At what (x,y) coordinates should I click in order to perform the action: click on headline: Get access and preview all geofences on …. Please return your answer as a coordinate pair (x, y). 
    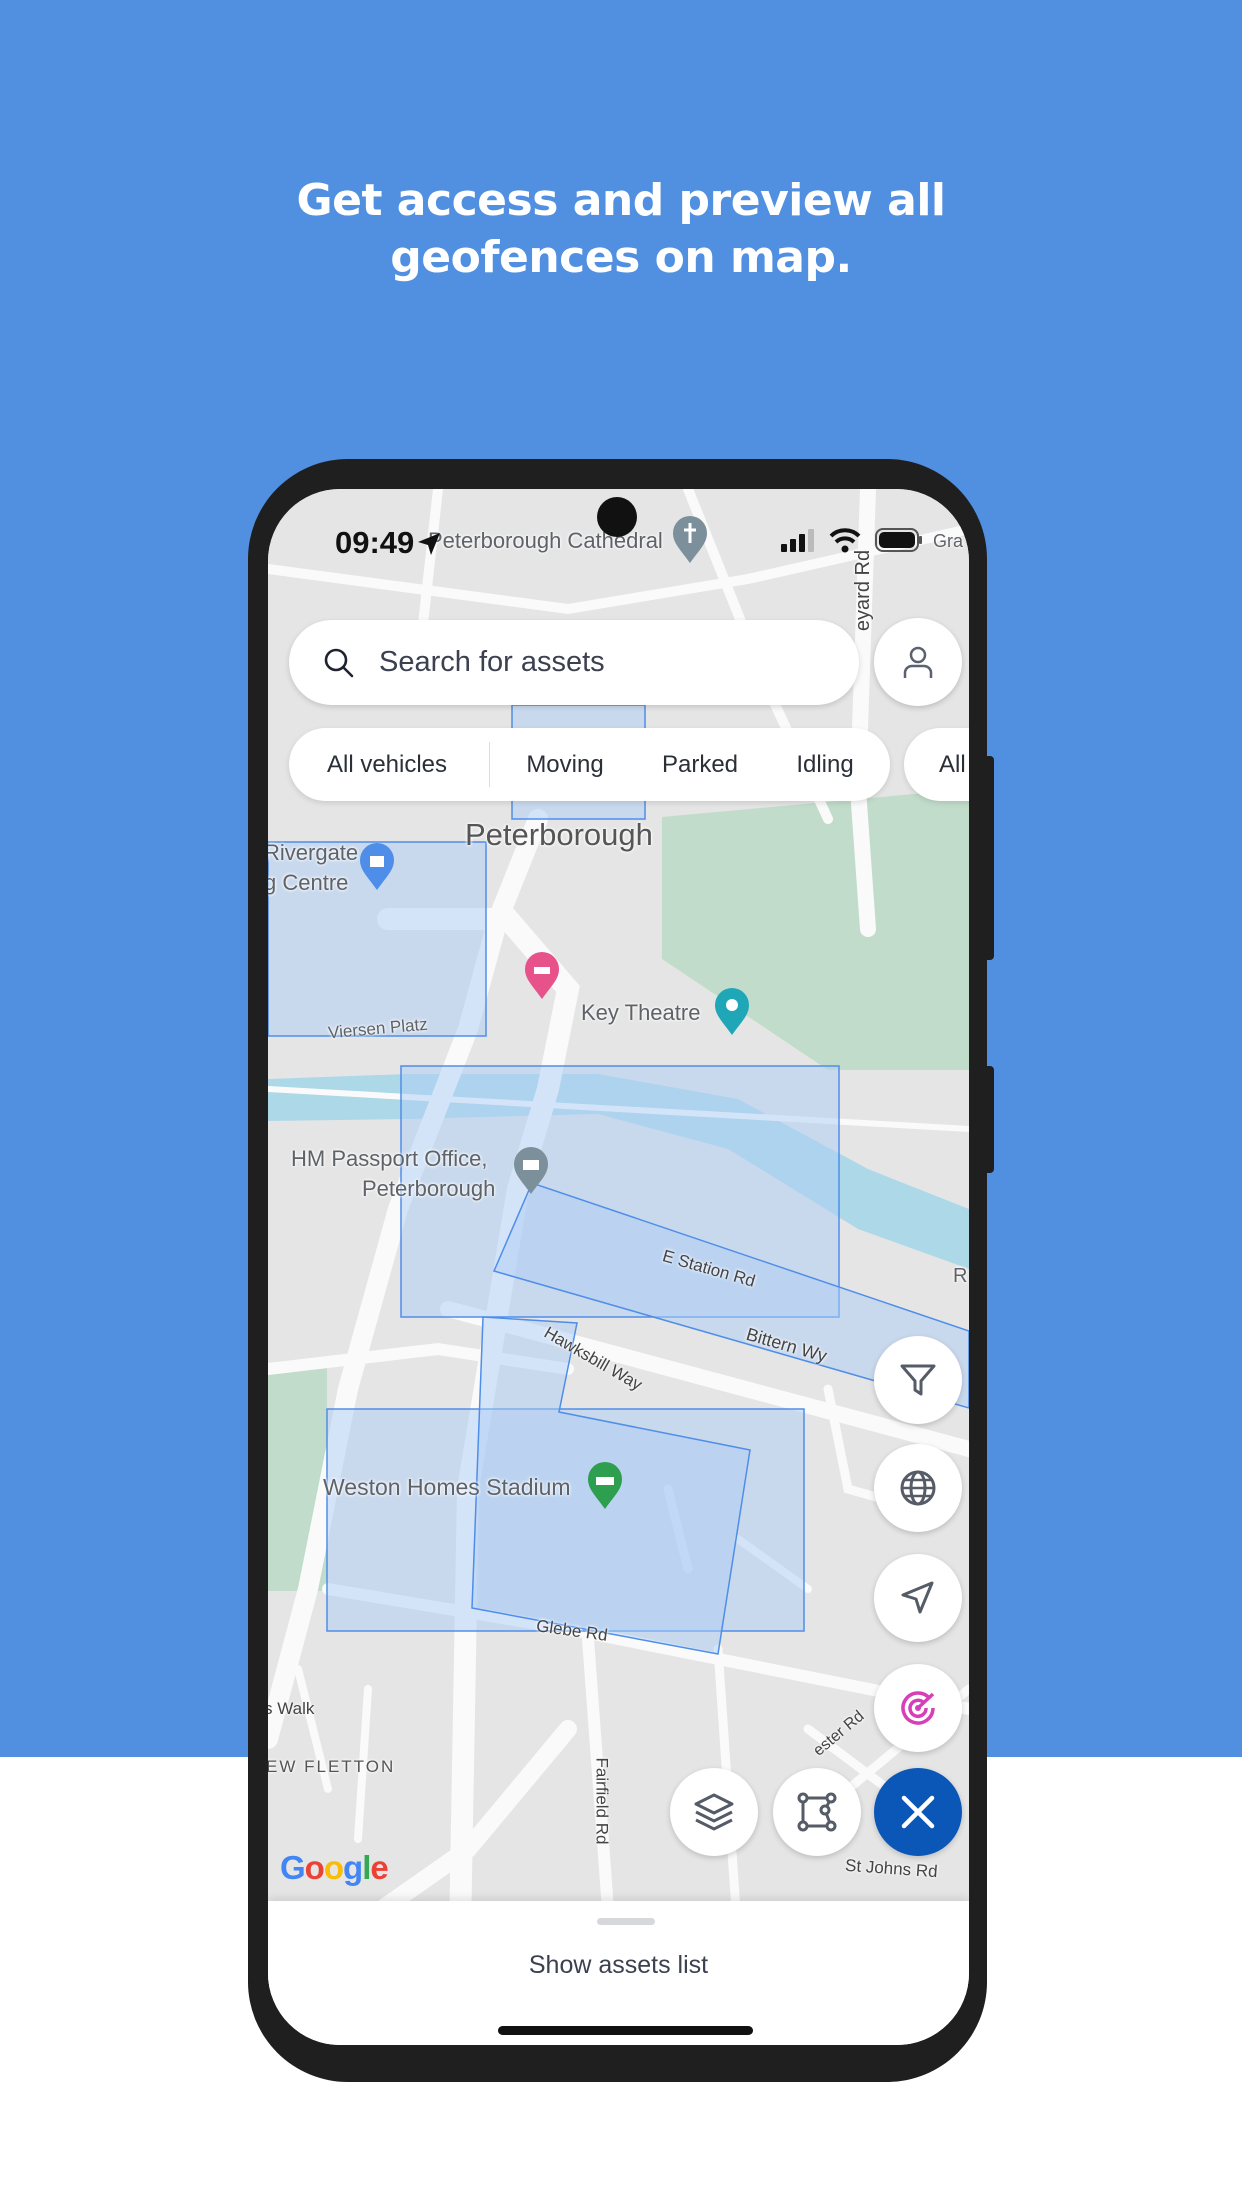
    Looking at the image, I should click on (621, 229).